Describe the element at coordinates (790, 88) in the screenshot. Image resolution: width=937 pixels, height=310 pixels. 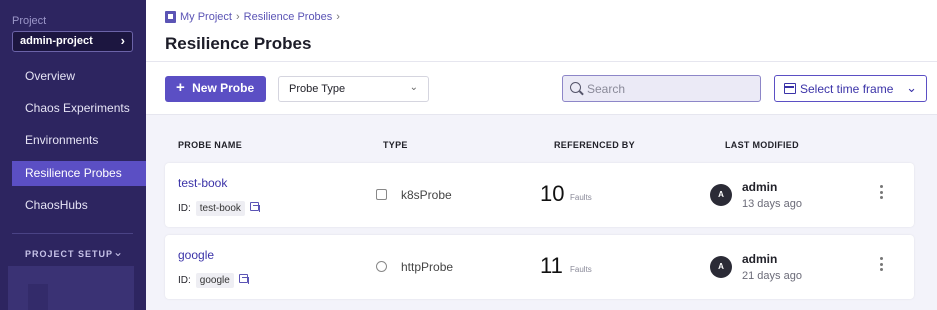
I see `calendar-icon` at that location.